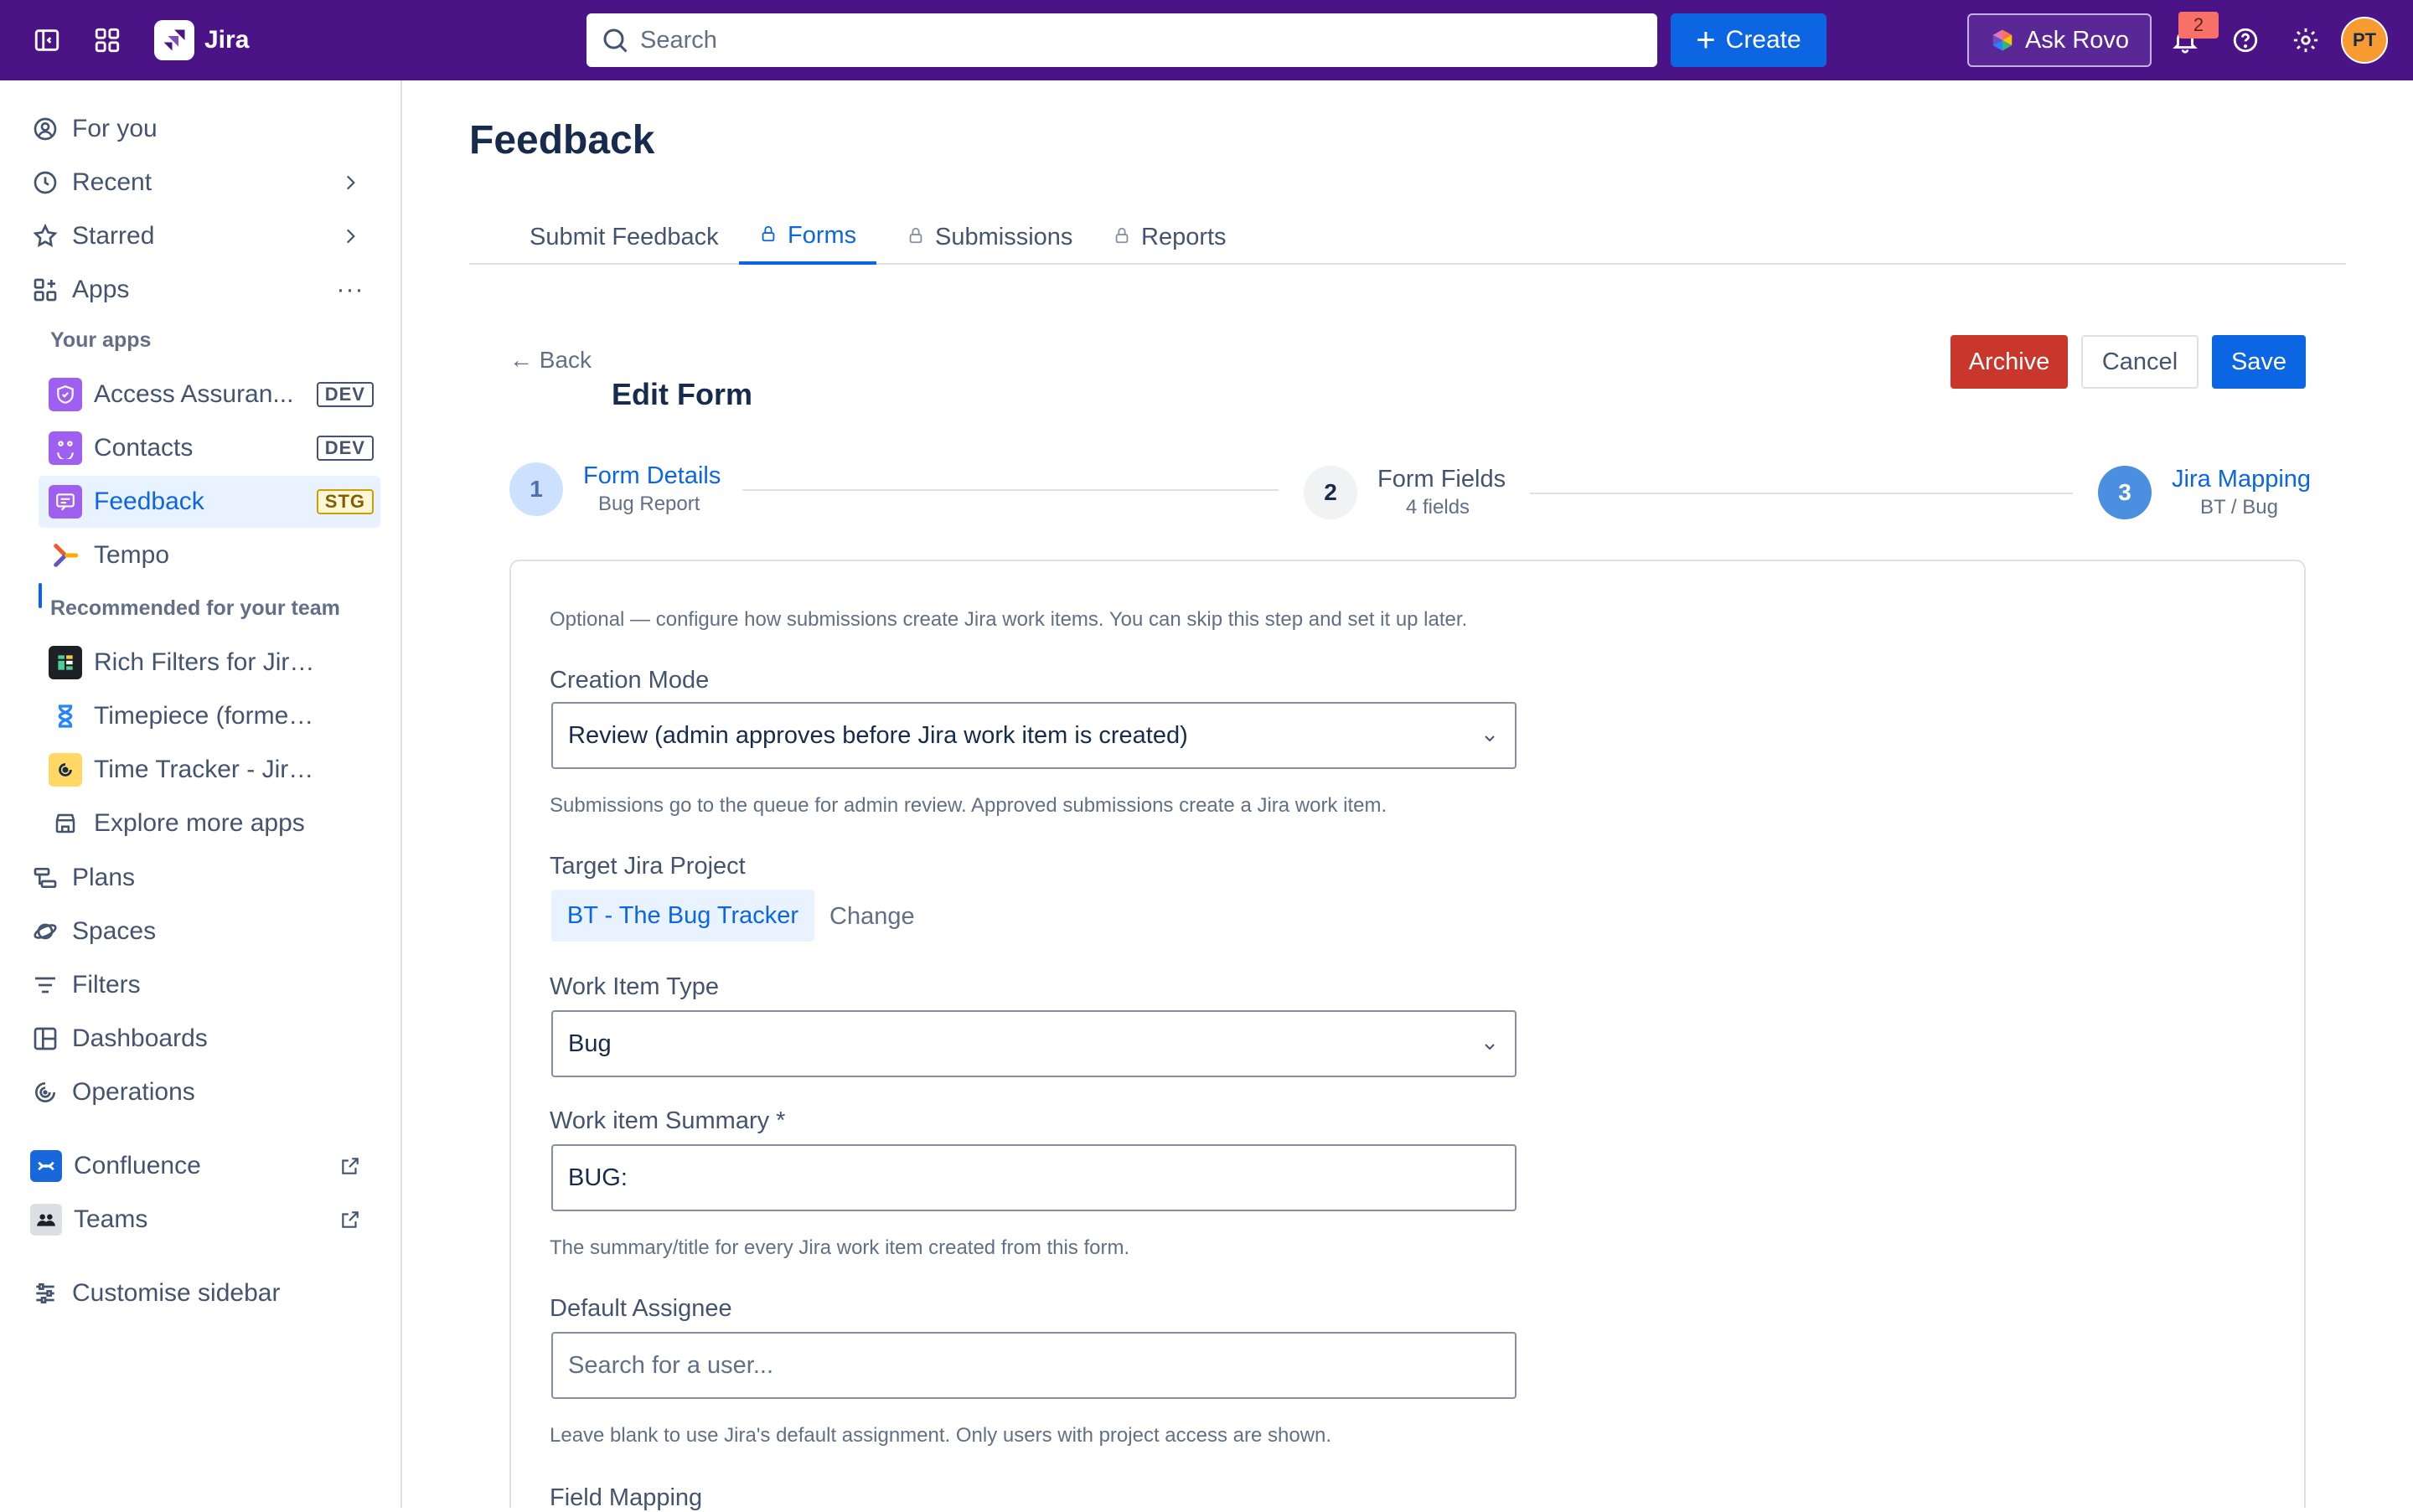 The image size is (2413, 1512). What do you see at coordinates (201, 1220) in the screenshot?
I see `sidebar-item-teams: Teams` at bounding box center [201, 1220].